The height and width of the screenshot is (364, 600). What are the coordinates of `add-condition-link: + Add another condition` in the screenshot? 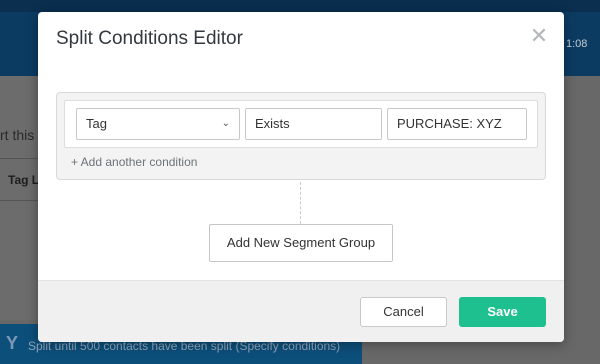 It's located at (134, 162).